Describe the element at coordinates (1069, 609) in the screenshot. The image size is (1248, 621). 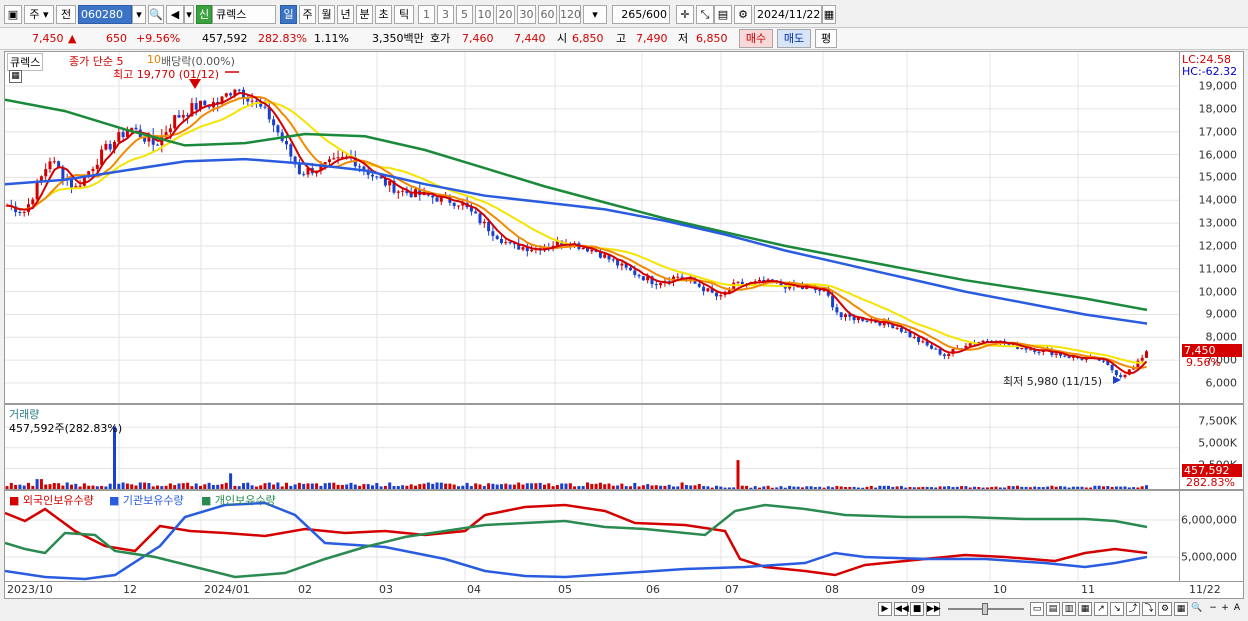
I see `layout-icon-3: ▥` at that location.